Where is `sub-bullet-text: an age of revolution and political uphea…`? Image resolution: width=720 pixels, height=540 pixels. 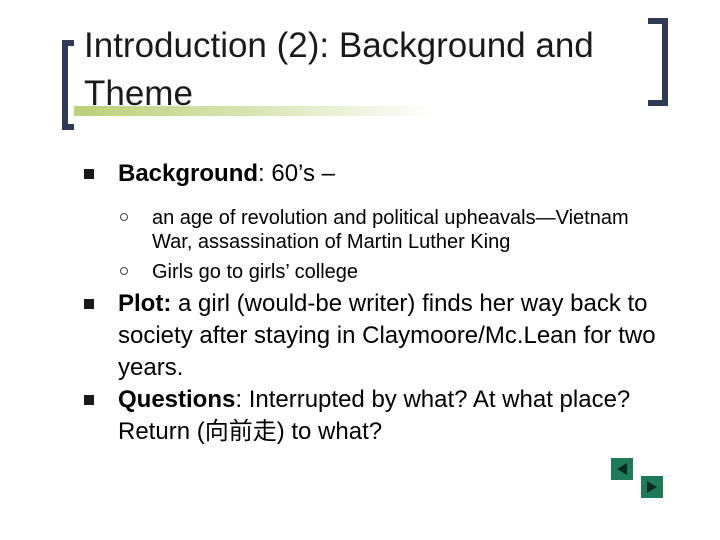
sub-bullet-text: an age of revolution and political uphea… is located at coordinates (390, 230).